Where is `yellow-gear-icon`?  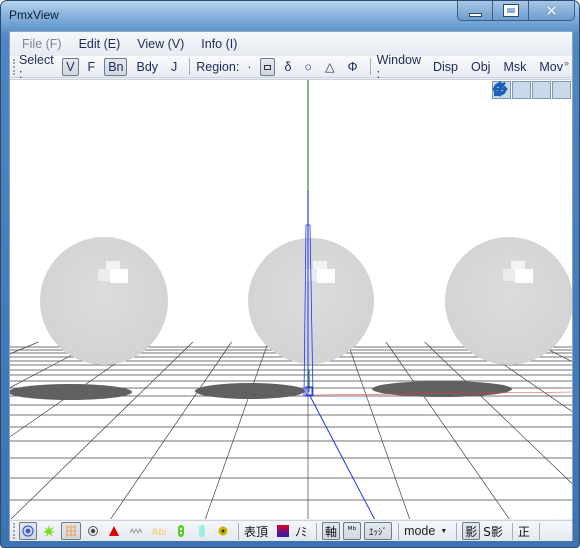
yellow-gear-icon is located at coordinates (223, 531).